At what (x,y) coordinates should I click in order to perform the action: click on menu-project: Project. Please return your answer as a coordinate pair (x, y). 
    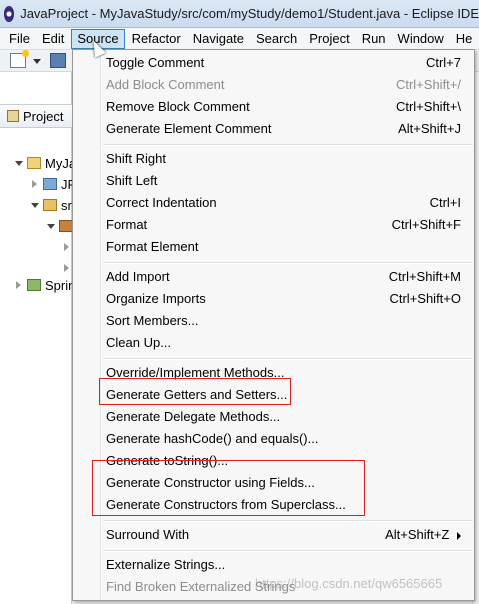
    Looking at the image, I should click on (329, 39).